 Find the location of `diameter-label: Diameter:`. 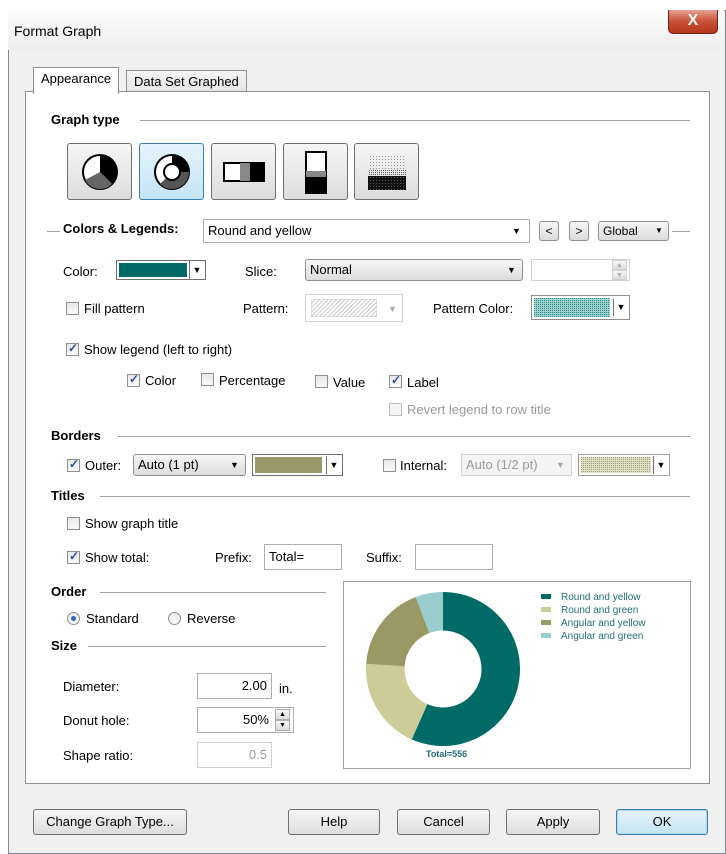

diameter-label: Diameter: is located at coordinates (91, 686).